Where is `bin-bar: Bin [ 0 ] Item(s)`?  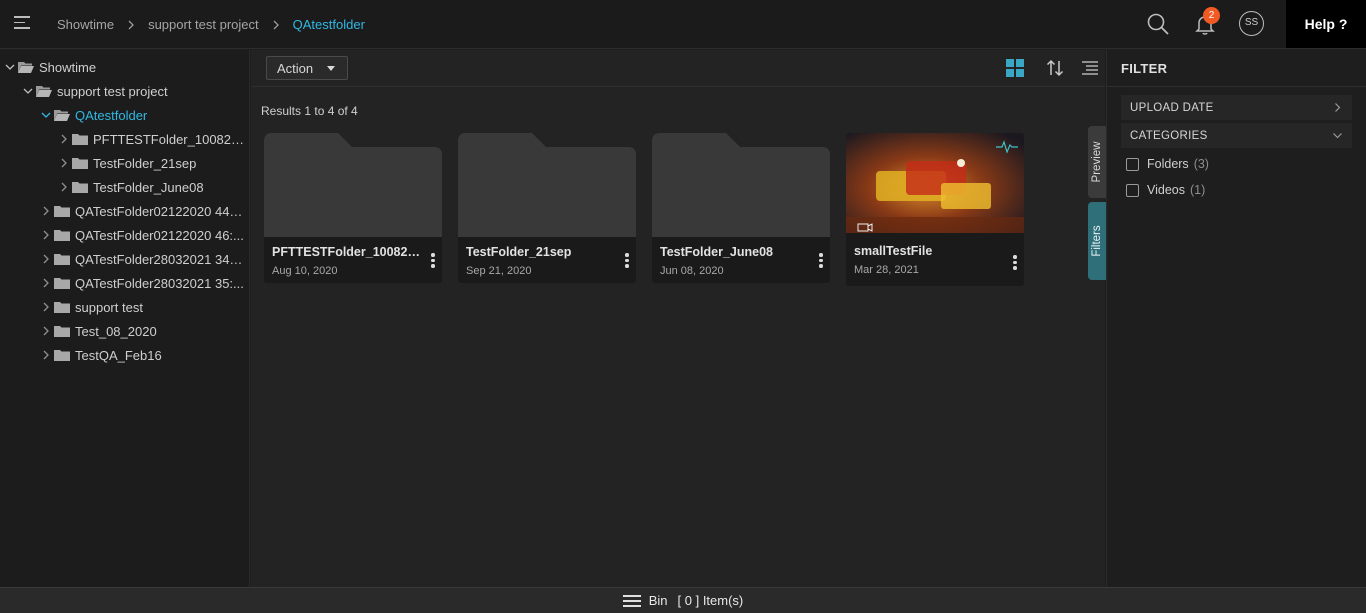
bin-bar: Bin [ 0 ] Item(s) is located at coordinates (683, 600).